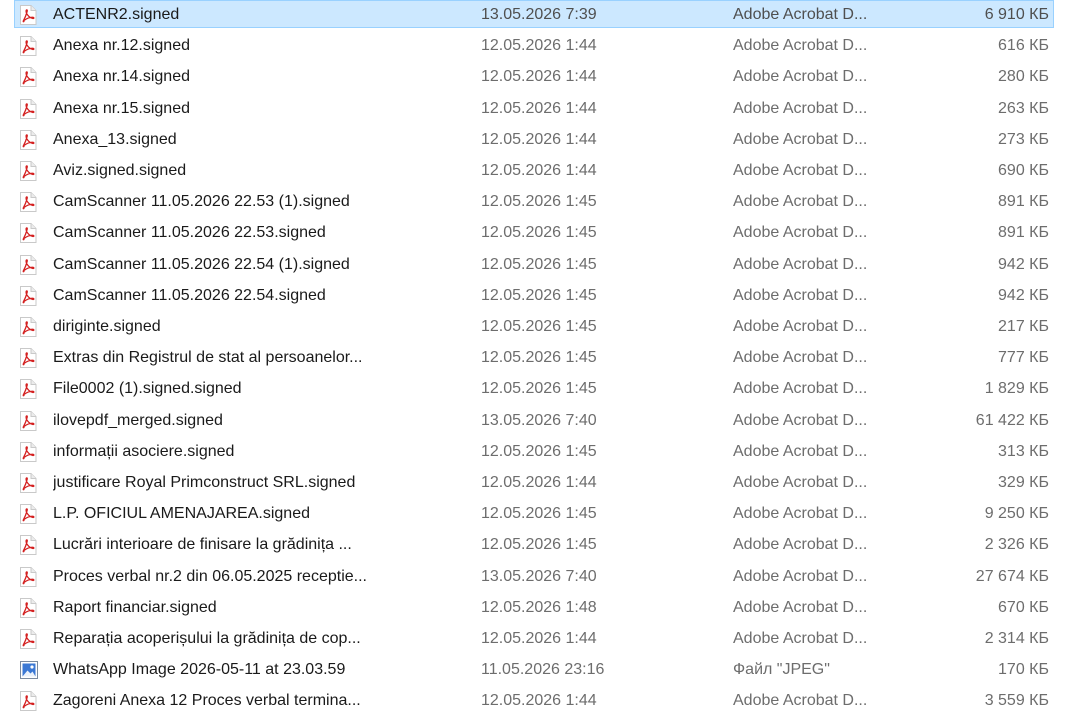 This screenshot has width=1067, height=720. I want to click on file-date-modified: 12.05.2026 1:48, so click(539, 607).